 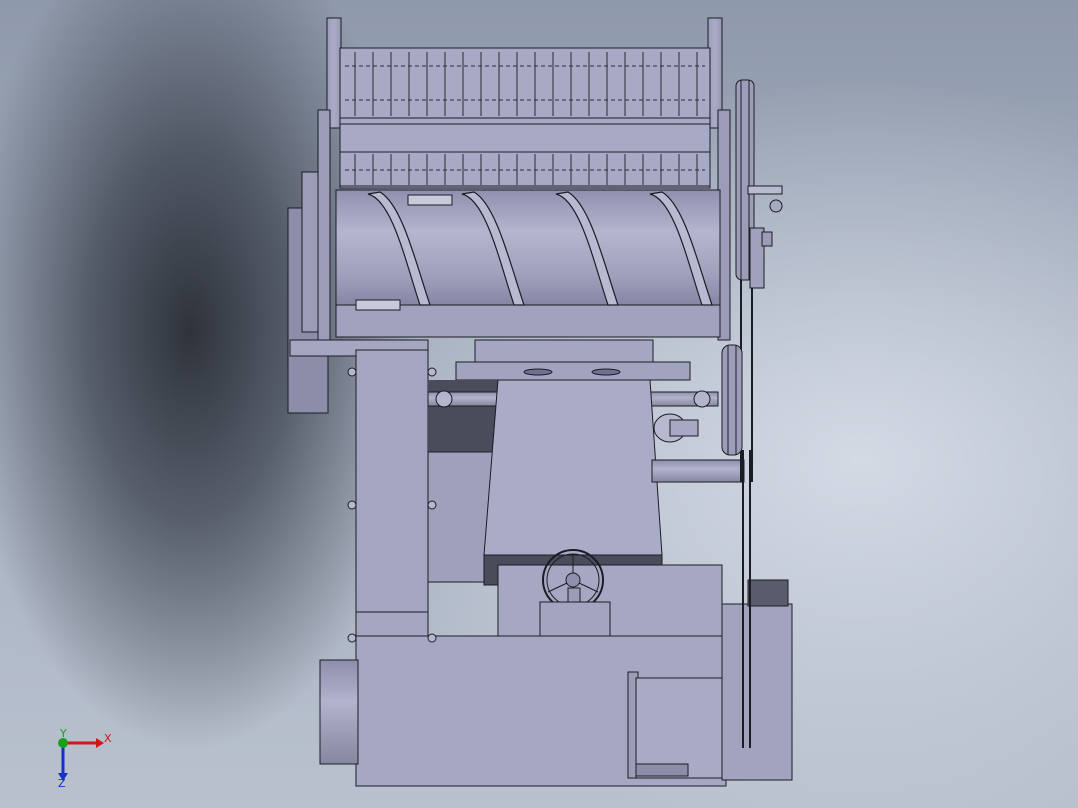 What do you see at coordinates (378, 305) in the screenshot?
I see `bottom-bracket` at bounding box center [378, 305].